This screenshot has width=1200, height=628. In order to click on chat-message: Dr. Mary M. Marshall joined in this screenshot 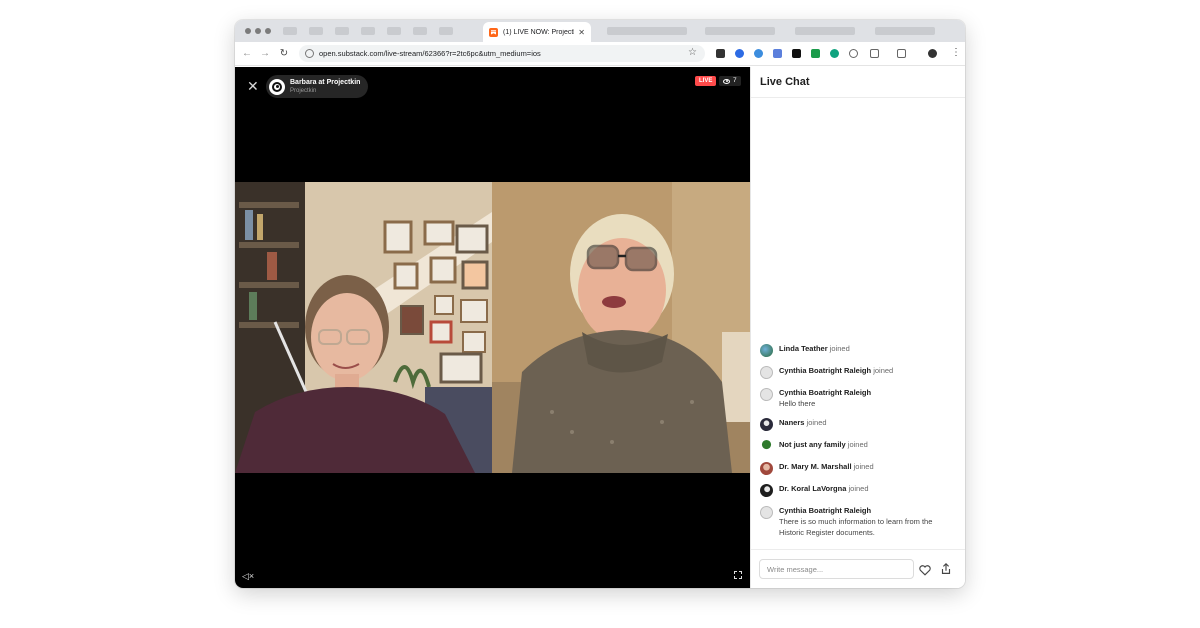, I will do `click(858, 468)`.